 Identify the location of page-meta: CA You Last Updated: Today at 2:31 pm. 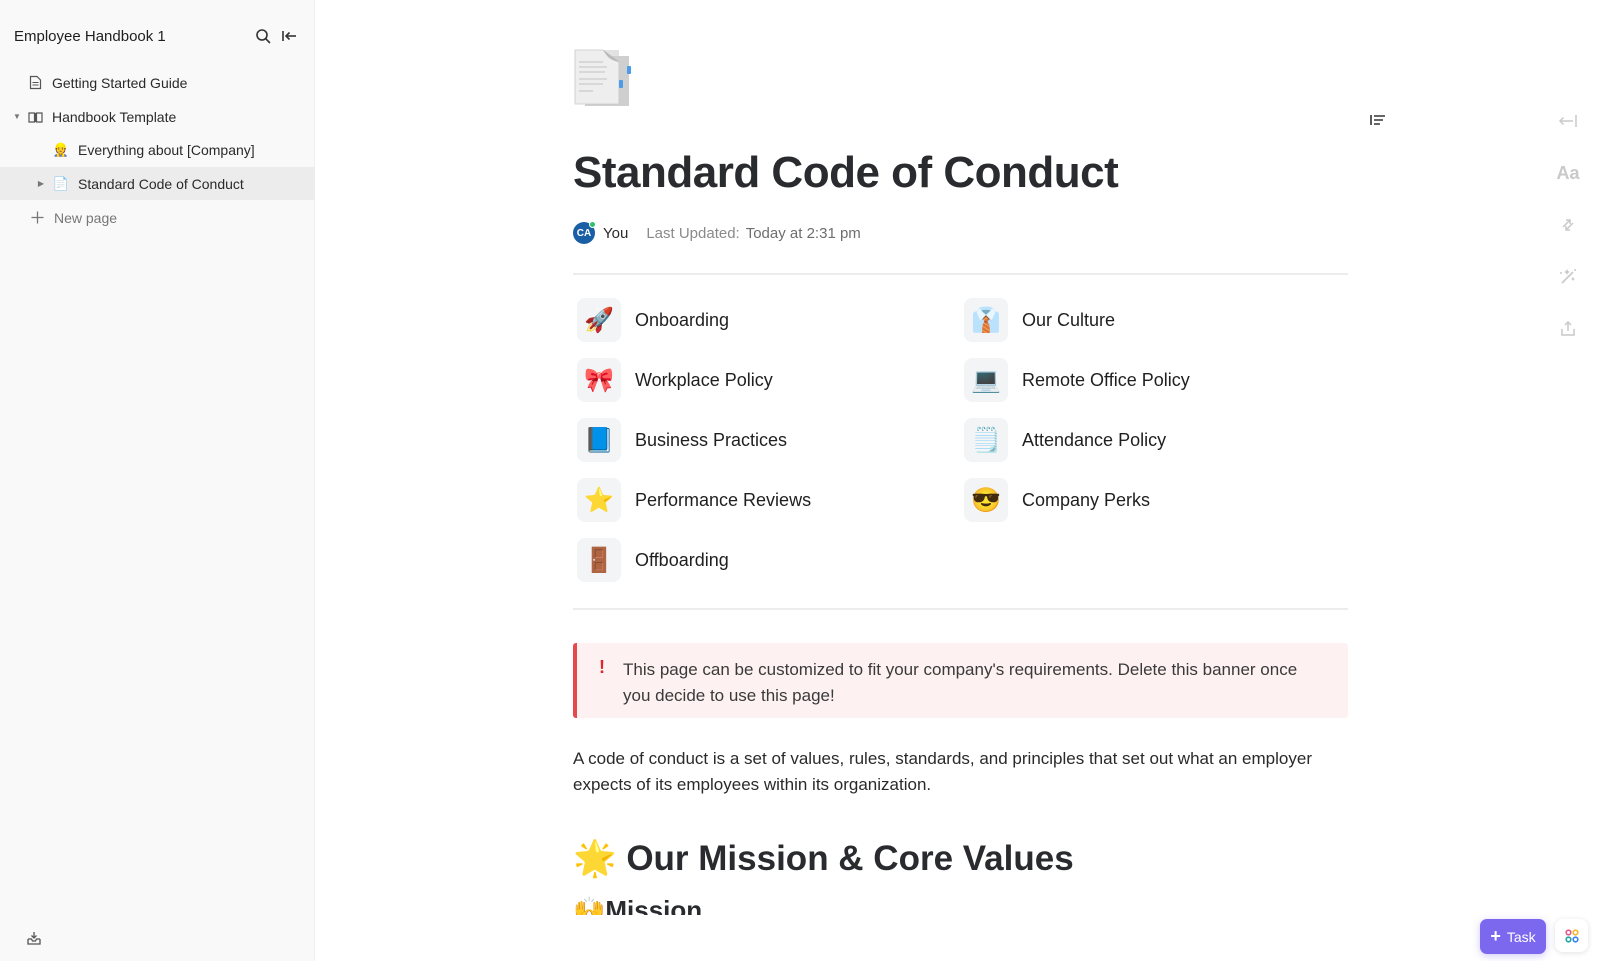
(717, 232).